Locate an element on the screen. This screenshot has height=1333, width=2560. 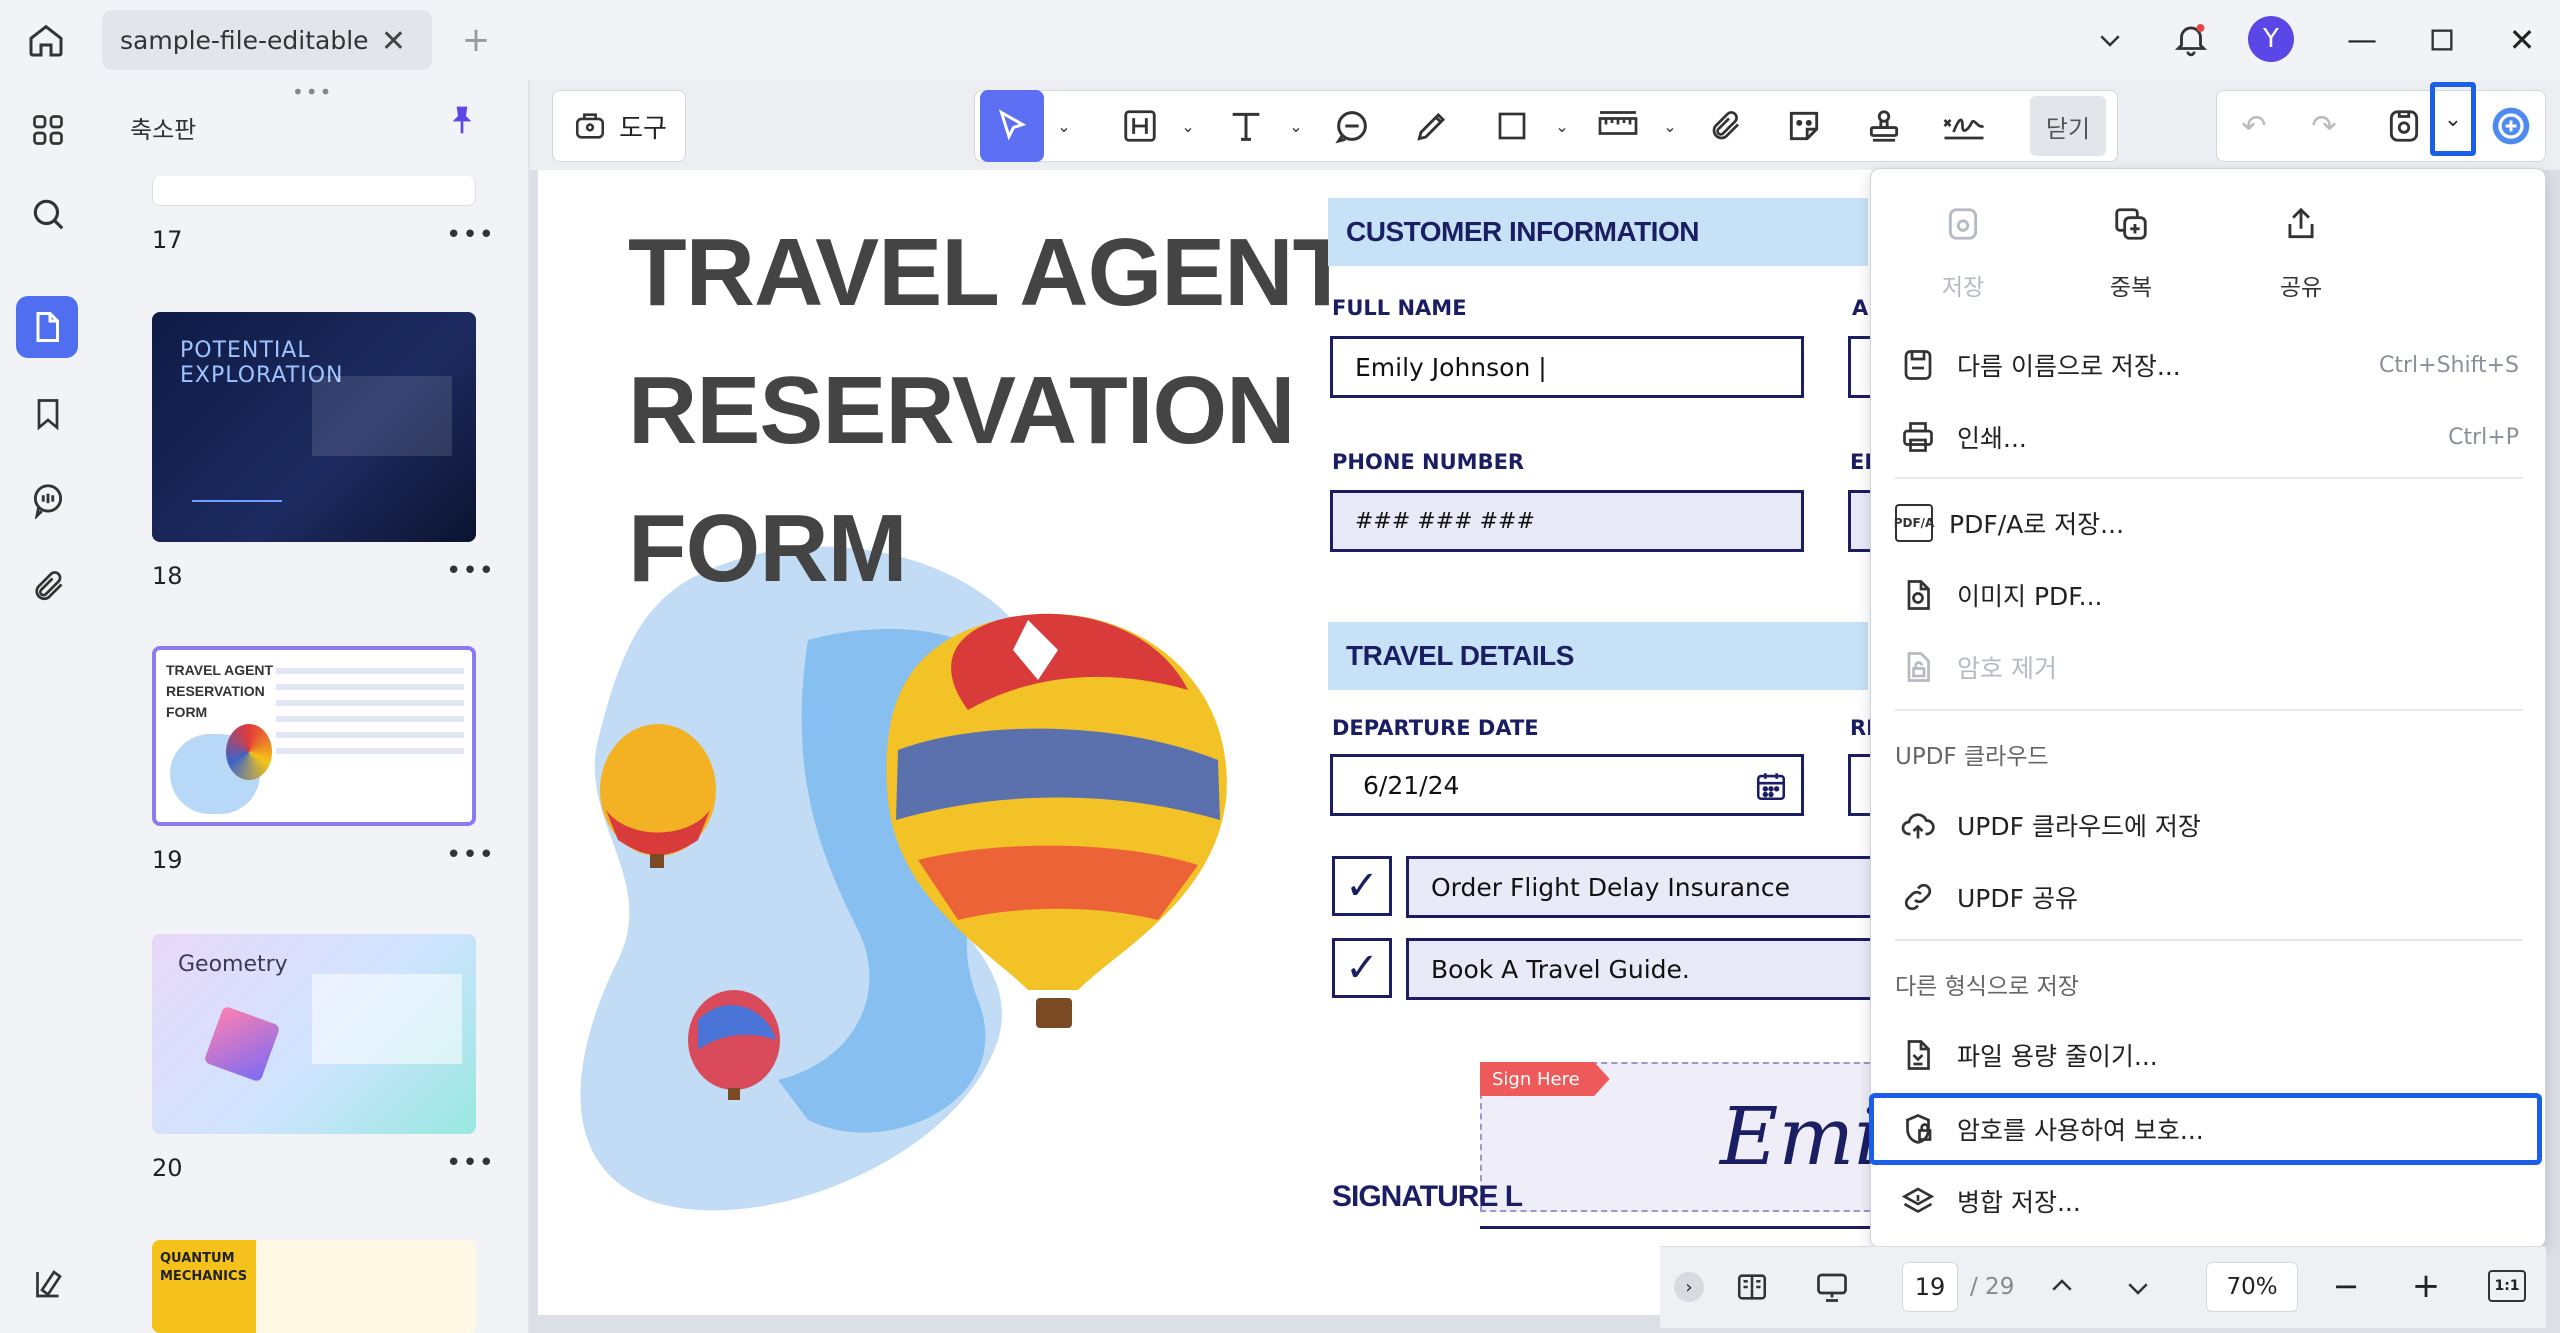
departure-date-field: 6/21/24 is located at coordinates (1567, 785).